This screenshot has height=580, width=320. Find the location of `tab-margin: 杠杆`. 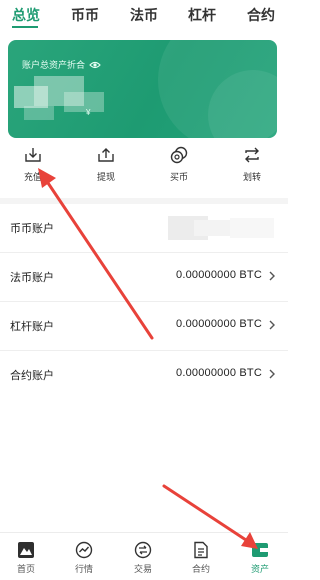

tab-margin: 杠杆 is located at coordinates (202, 15).